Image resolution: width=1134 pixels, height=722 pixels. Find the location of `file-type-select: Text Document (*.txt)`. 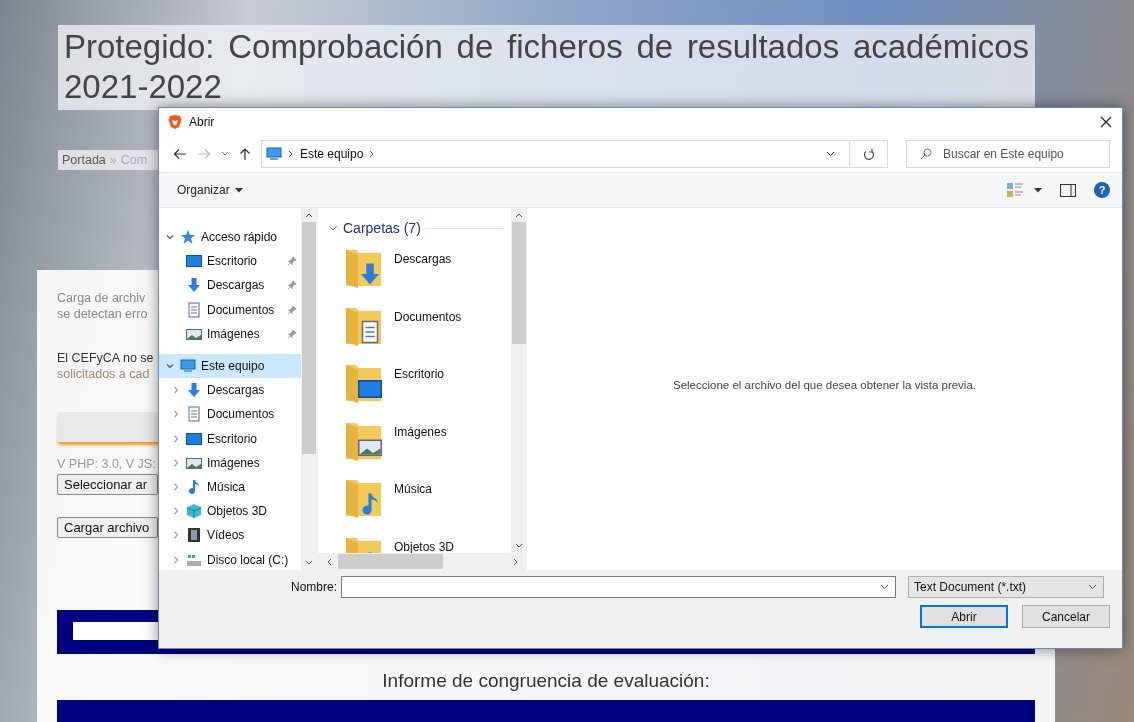

file-type-select: Text Document (*.txt) is located at coordinates (1006, 587).